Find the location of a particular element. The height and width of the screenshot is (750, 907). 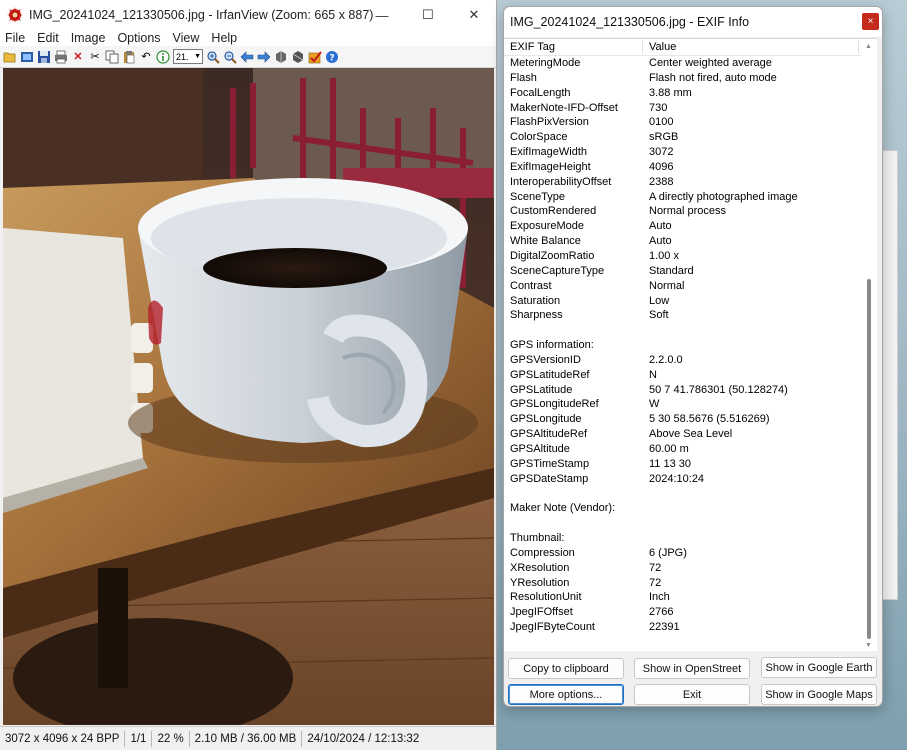

toolbar: ✕ ✂ ↶ 21. ▼ ? is located at coordinates (248, 57).